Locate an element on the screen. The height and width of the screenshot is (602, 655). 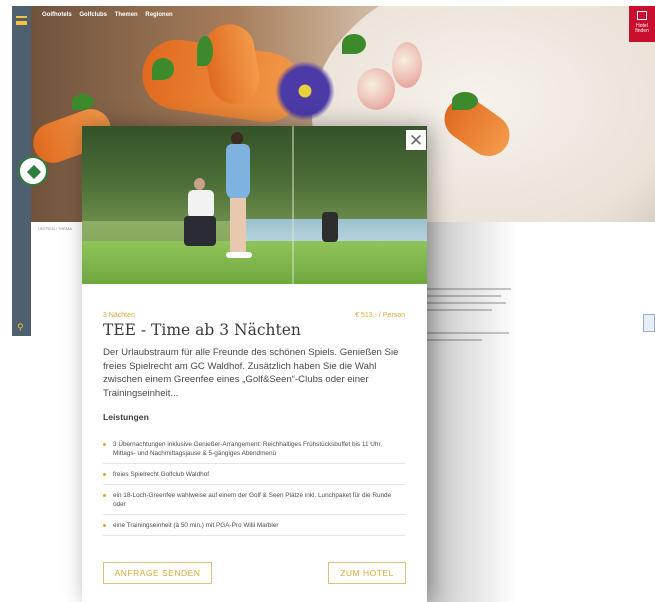
hotel-finder-button: Hotel finden is located at coordinates (642, 24).